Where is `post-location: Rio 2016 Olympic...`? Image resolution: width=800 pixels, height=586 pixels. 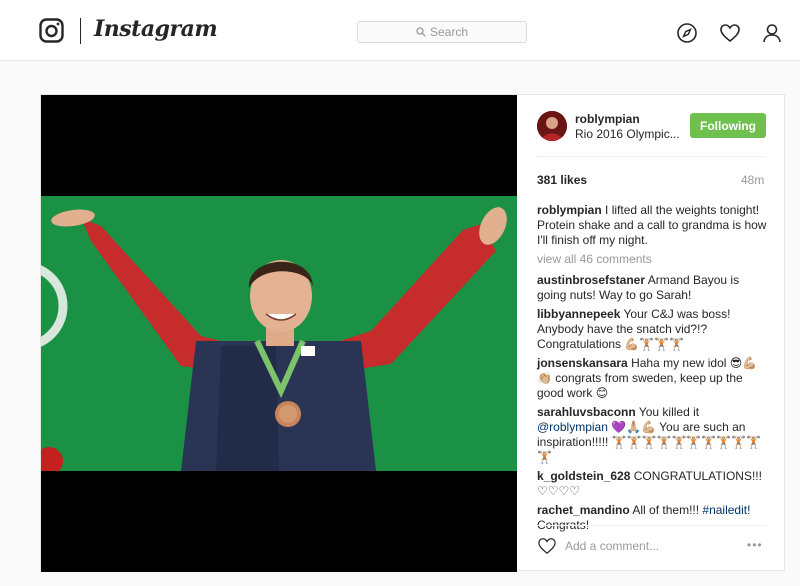 post-location: Rio 2016 Olympic... is located at coordinates (627, 134).